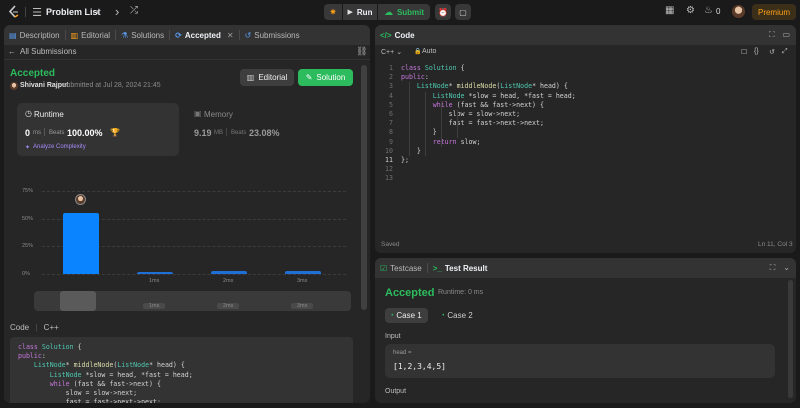 This screenshot has height=408, width=800. I want to click on analyze-complexity-link: Analyze Complexity, so click(59, 147).